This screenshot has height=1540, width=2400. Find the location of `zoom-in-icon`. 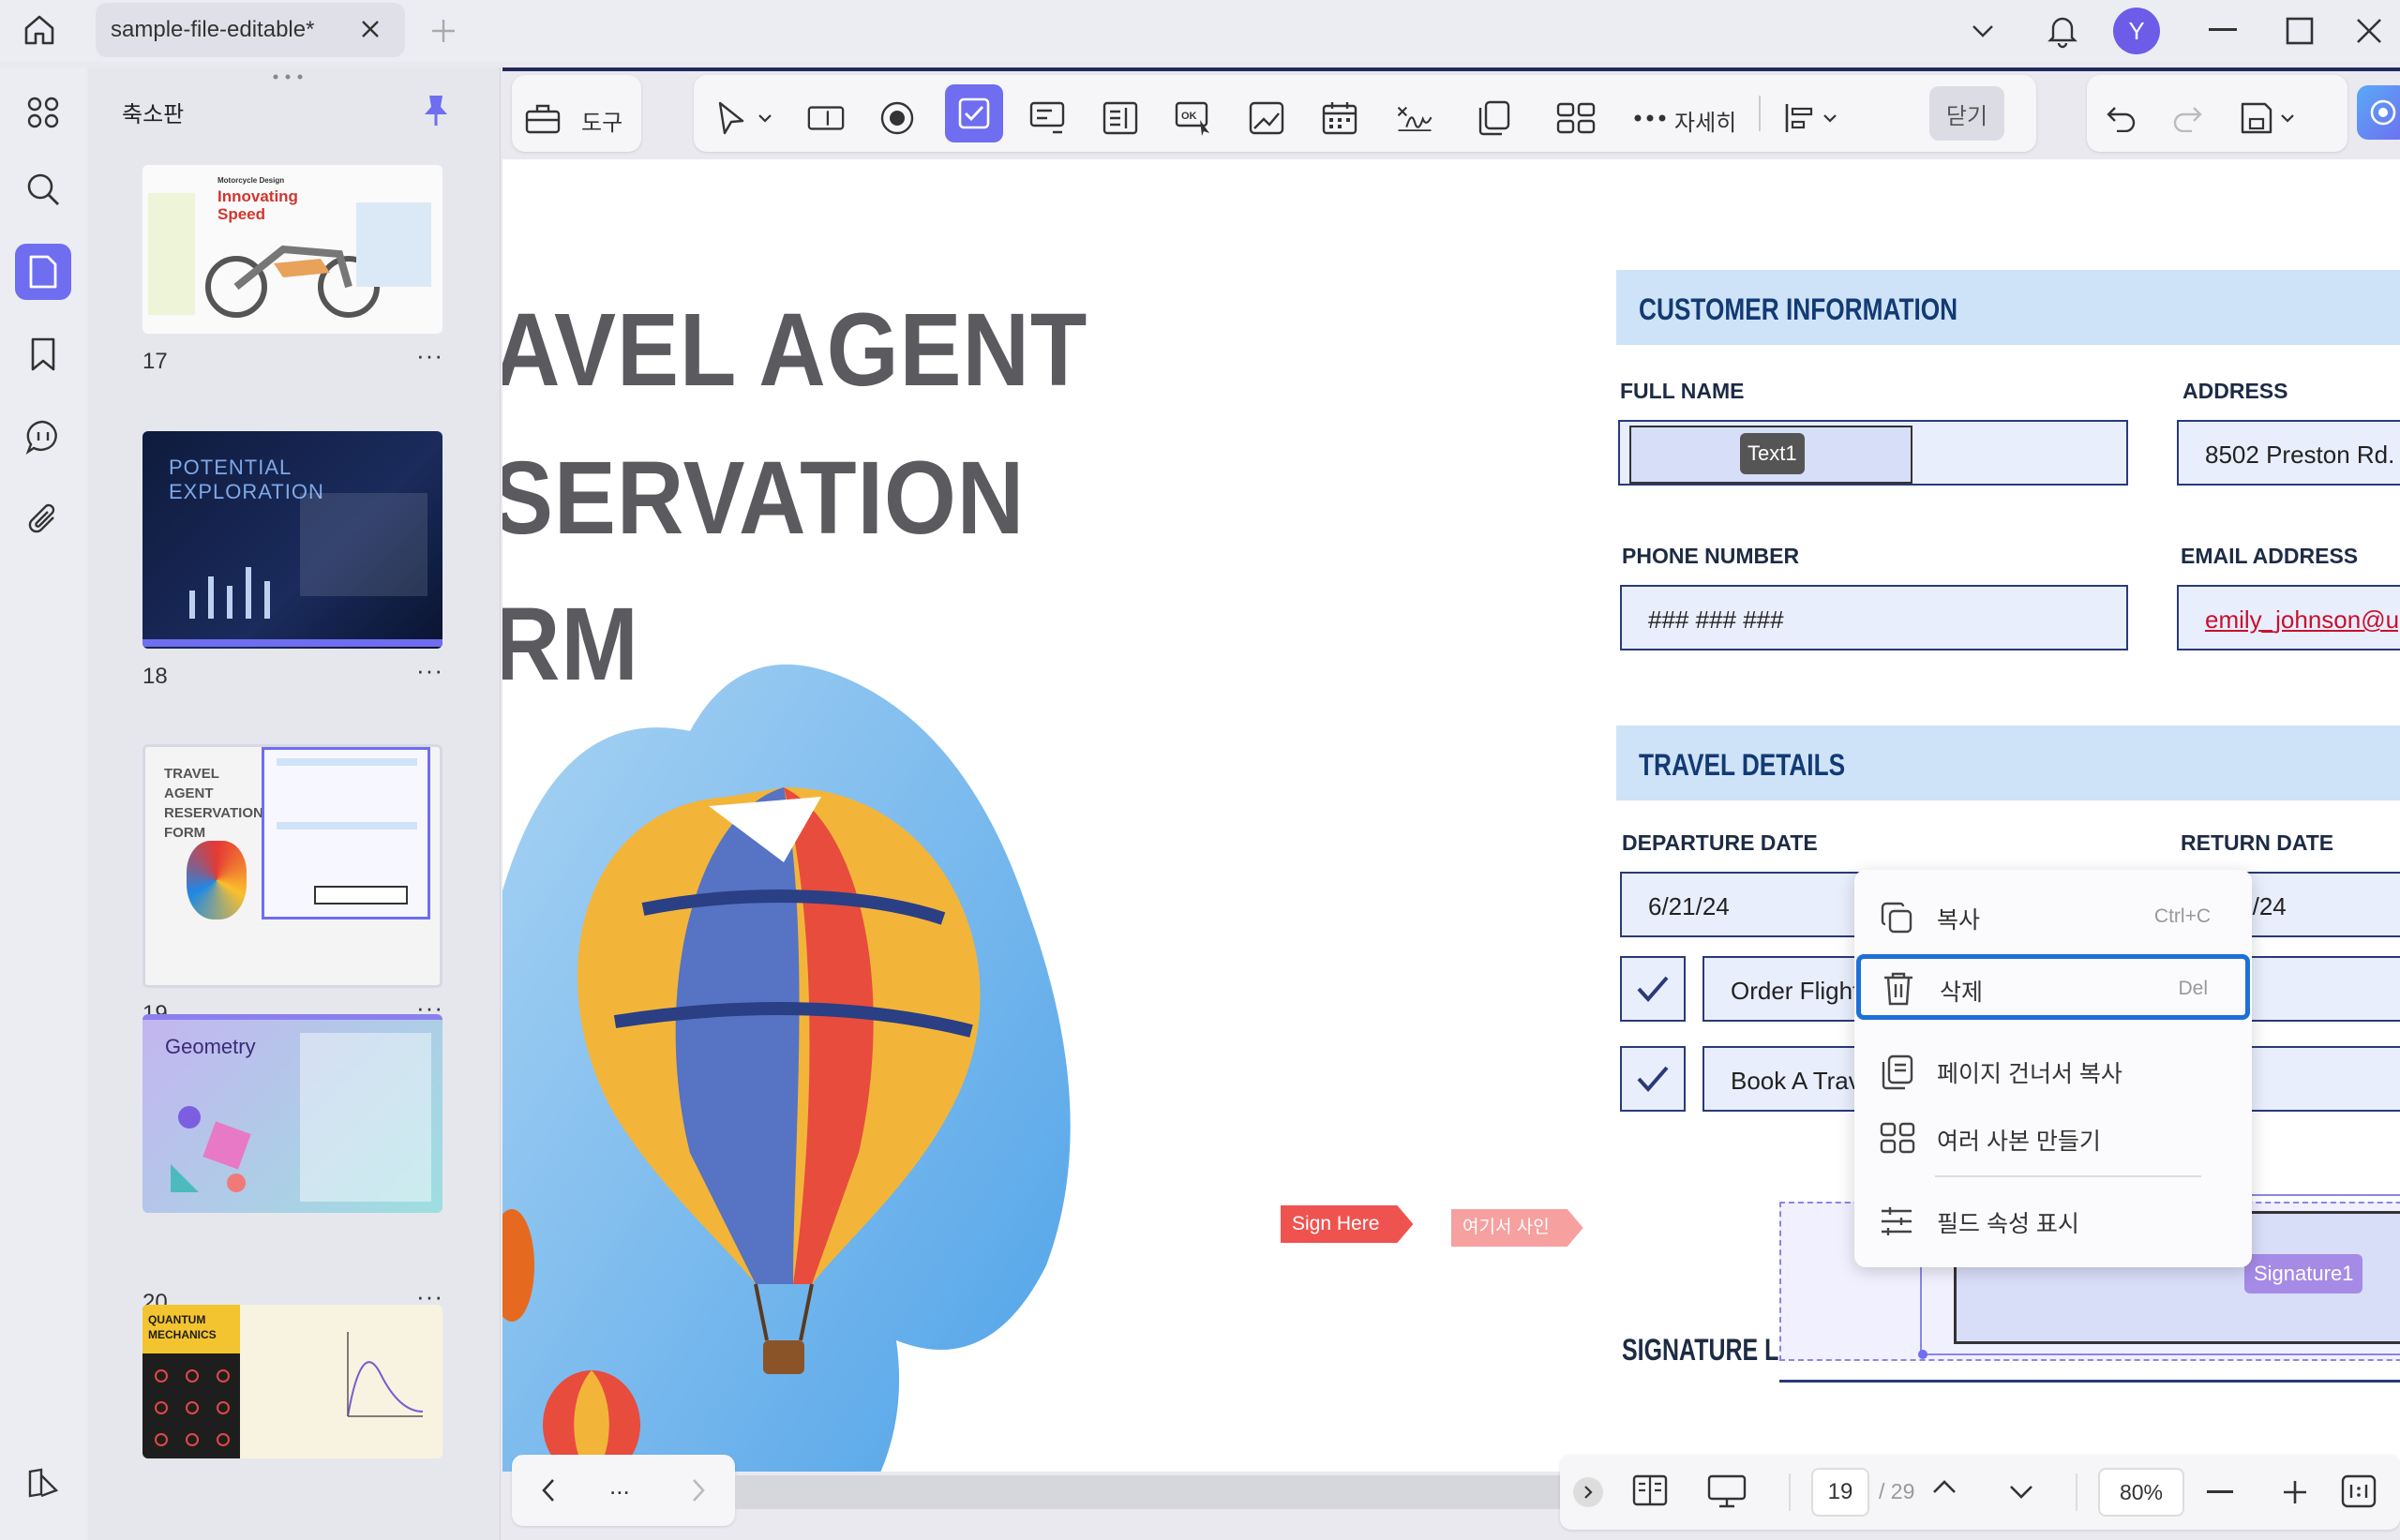

zoom-in-icon is located at coordinates (2295, 1492).